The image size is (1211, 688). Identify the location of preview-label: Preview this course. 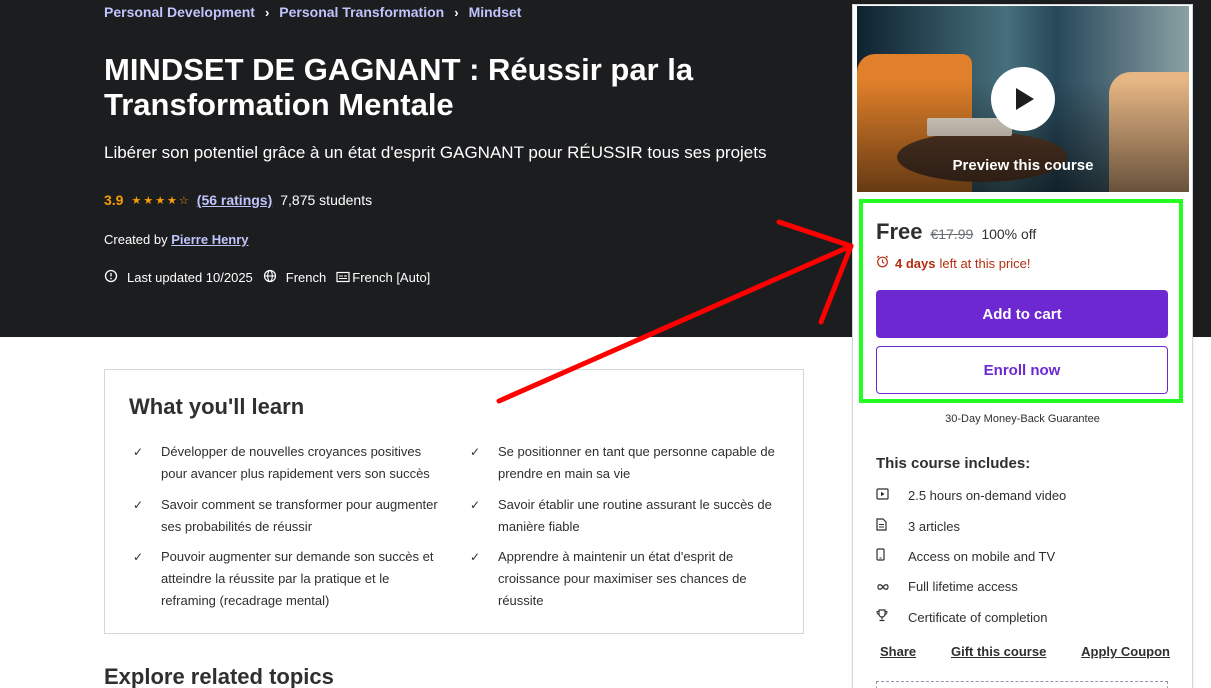
(1023, 165).